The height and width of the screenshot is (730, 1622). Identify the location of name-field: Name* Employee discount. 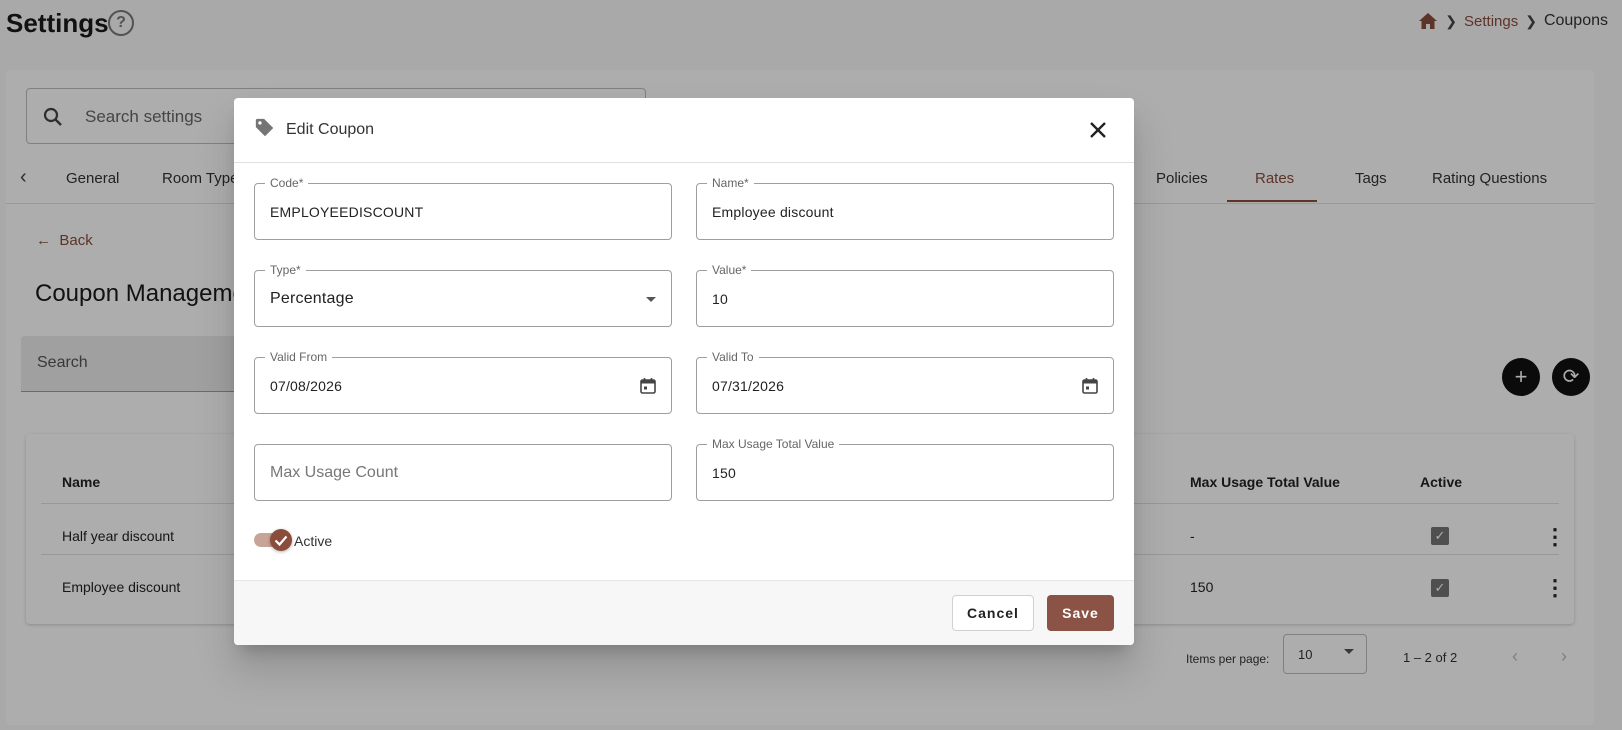
(905, 208).